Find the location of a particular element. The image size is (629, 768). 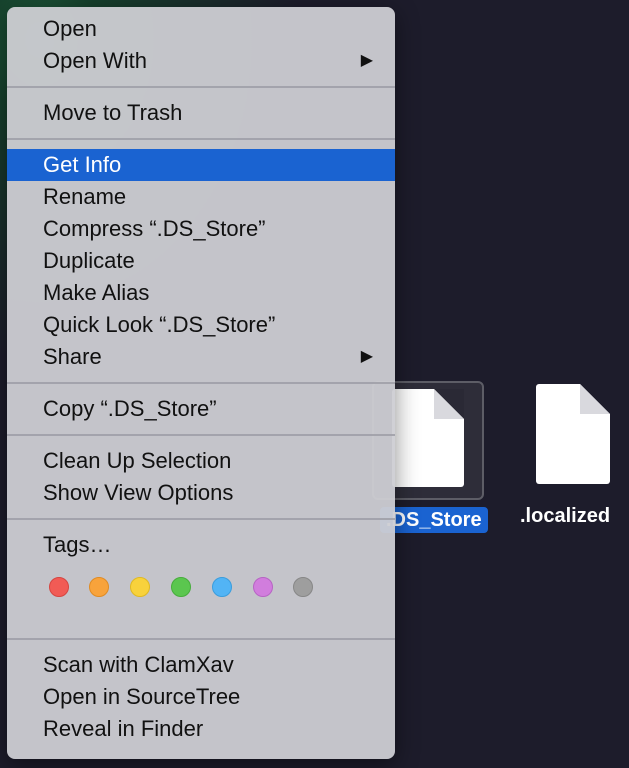

menu-item-show-view-options: Show View Options is located at coordinates (201, 493).